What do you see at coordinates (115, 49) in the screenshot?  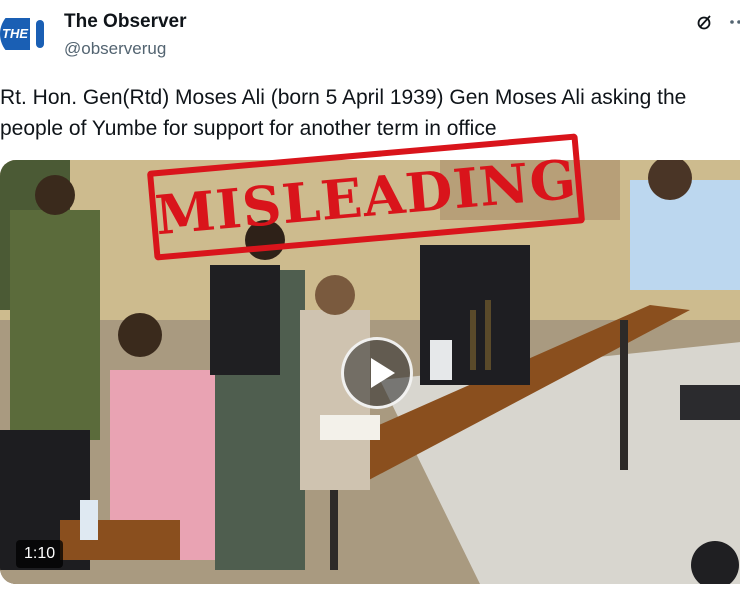 I see `account-handle: @observerug` at bounding box center [115, 49].